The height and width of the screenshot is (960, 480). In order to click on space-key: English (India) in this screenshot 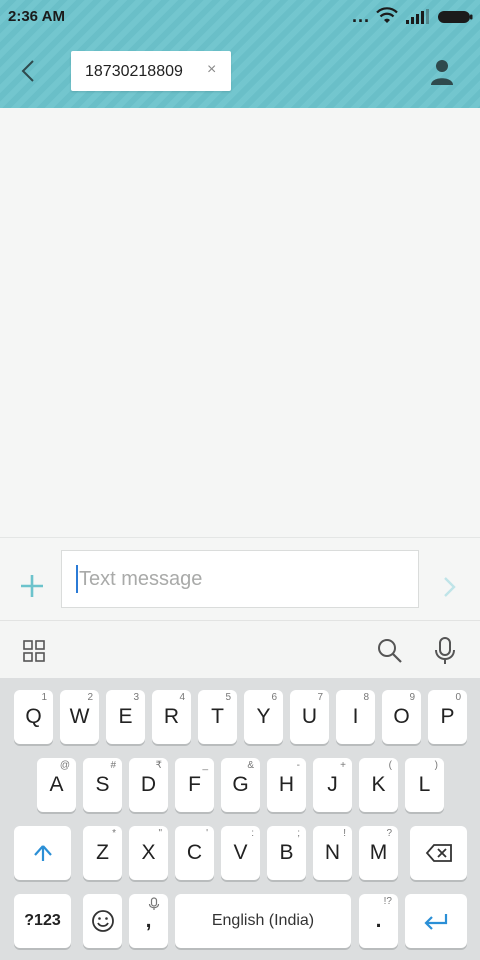, I will do `click(263, 921)`.